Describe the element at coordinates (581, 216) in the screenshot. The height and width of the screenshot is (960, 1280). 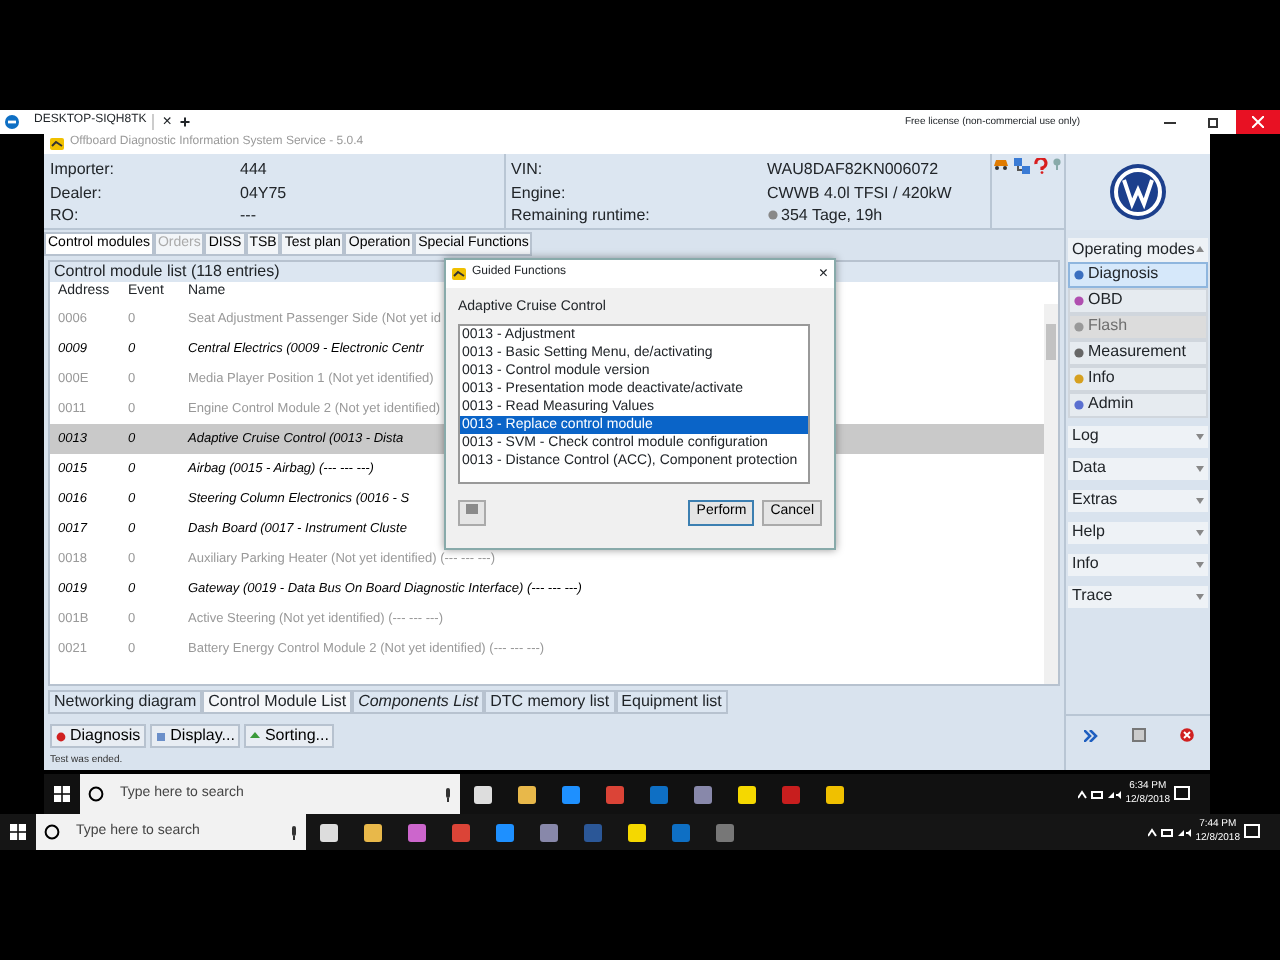
I see `info-label: Remaining runtime:` at that location.